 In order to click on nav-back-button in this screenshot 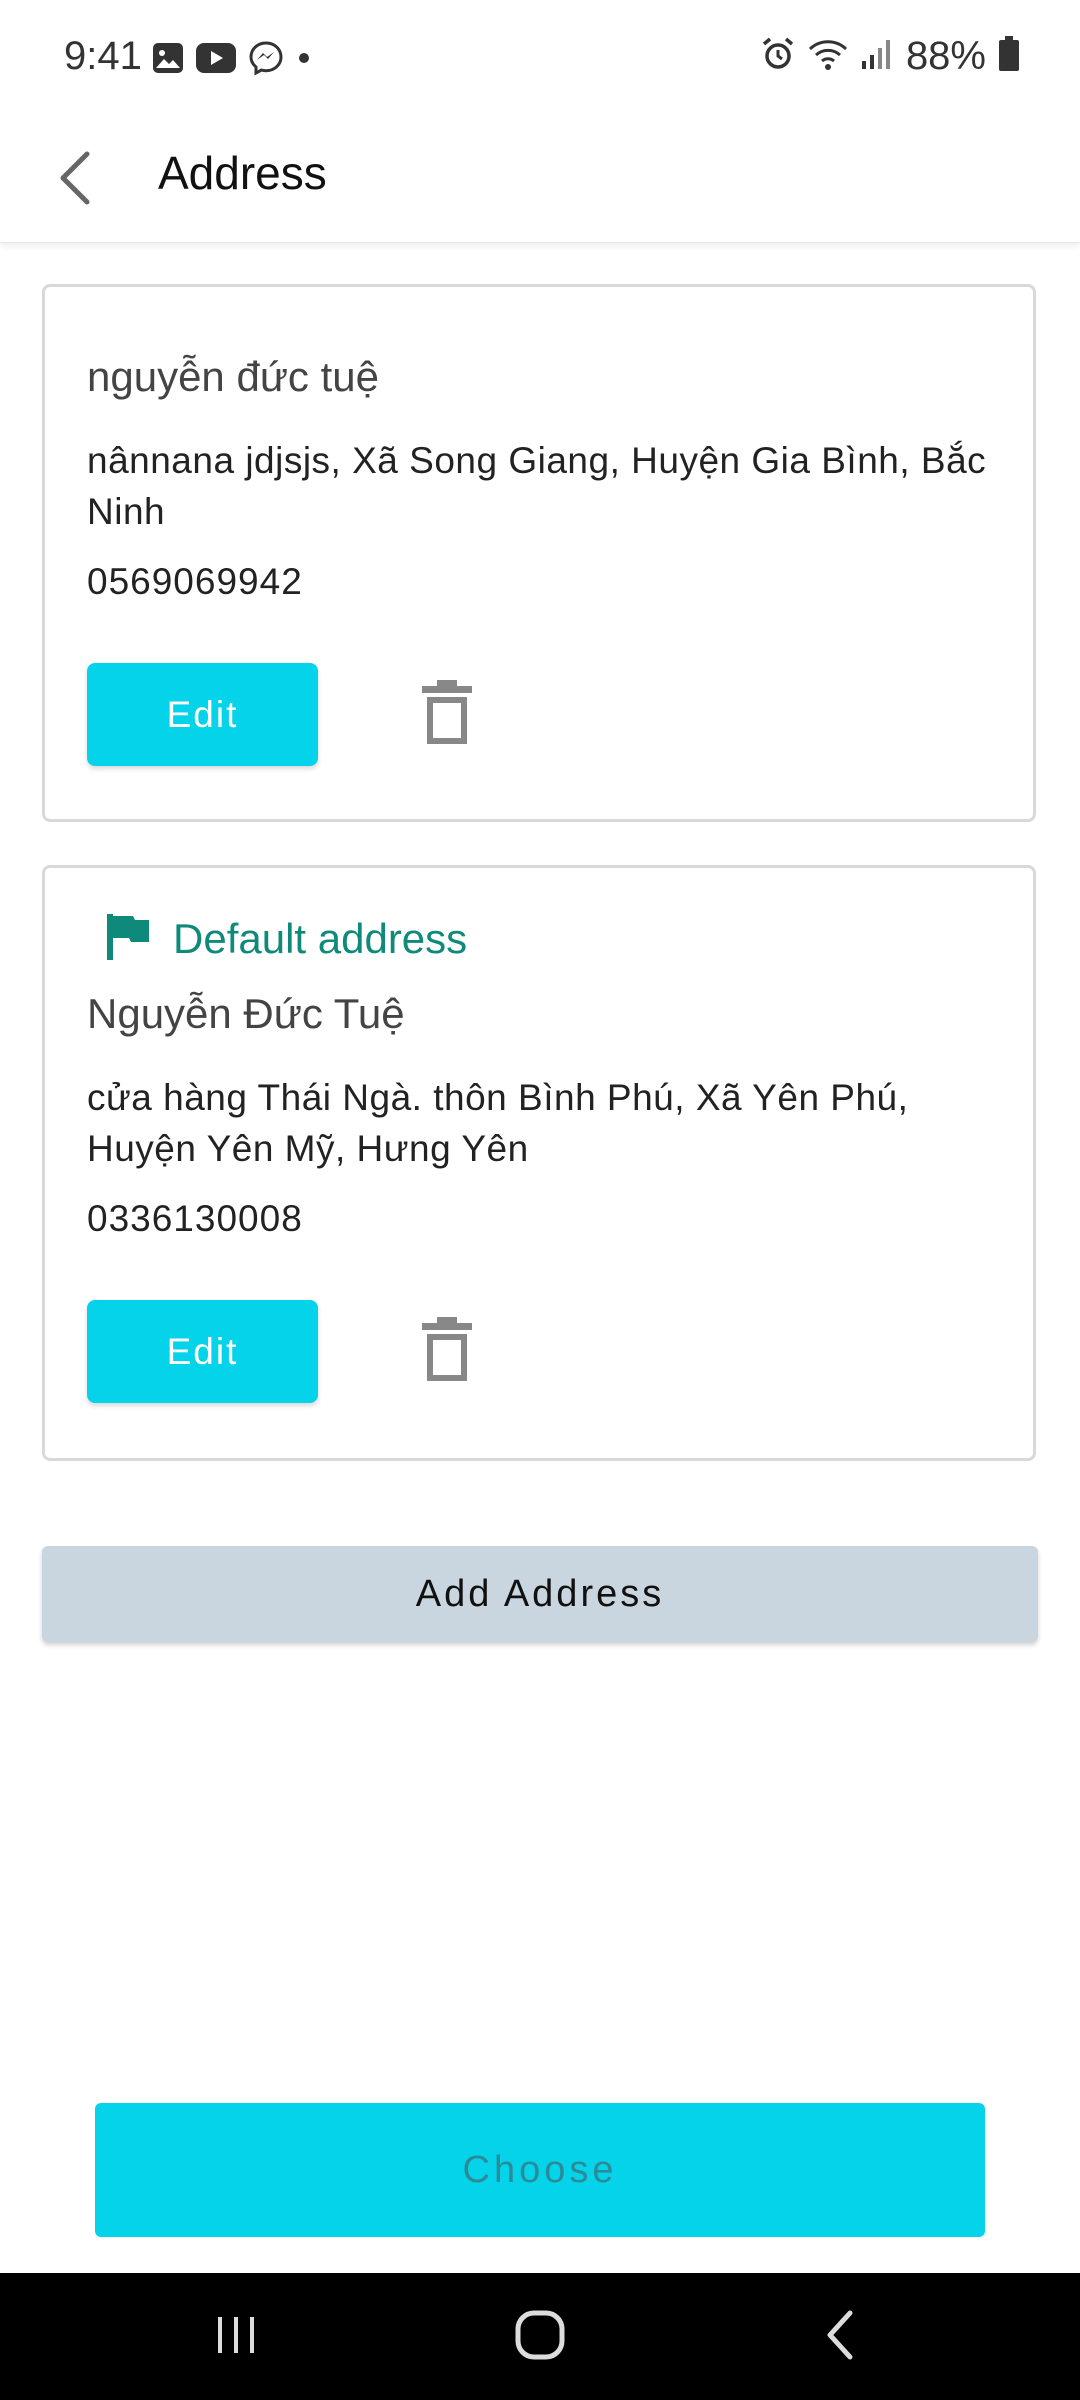, I will do `click(840, 2337)`.